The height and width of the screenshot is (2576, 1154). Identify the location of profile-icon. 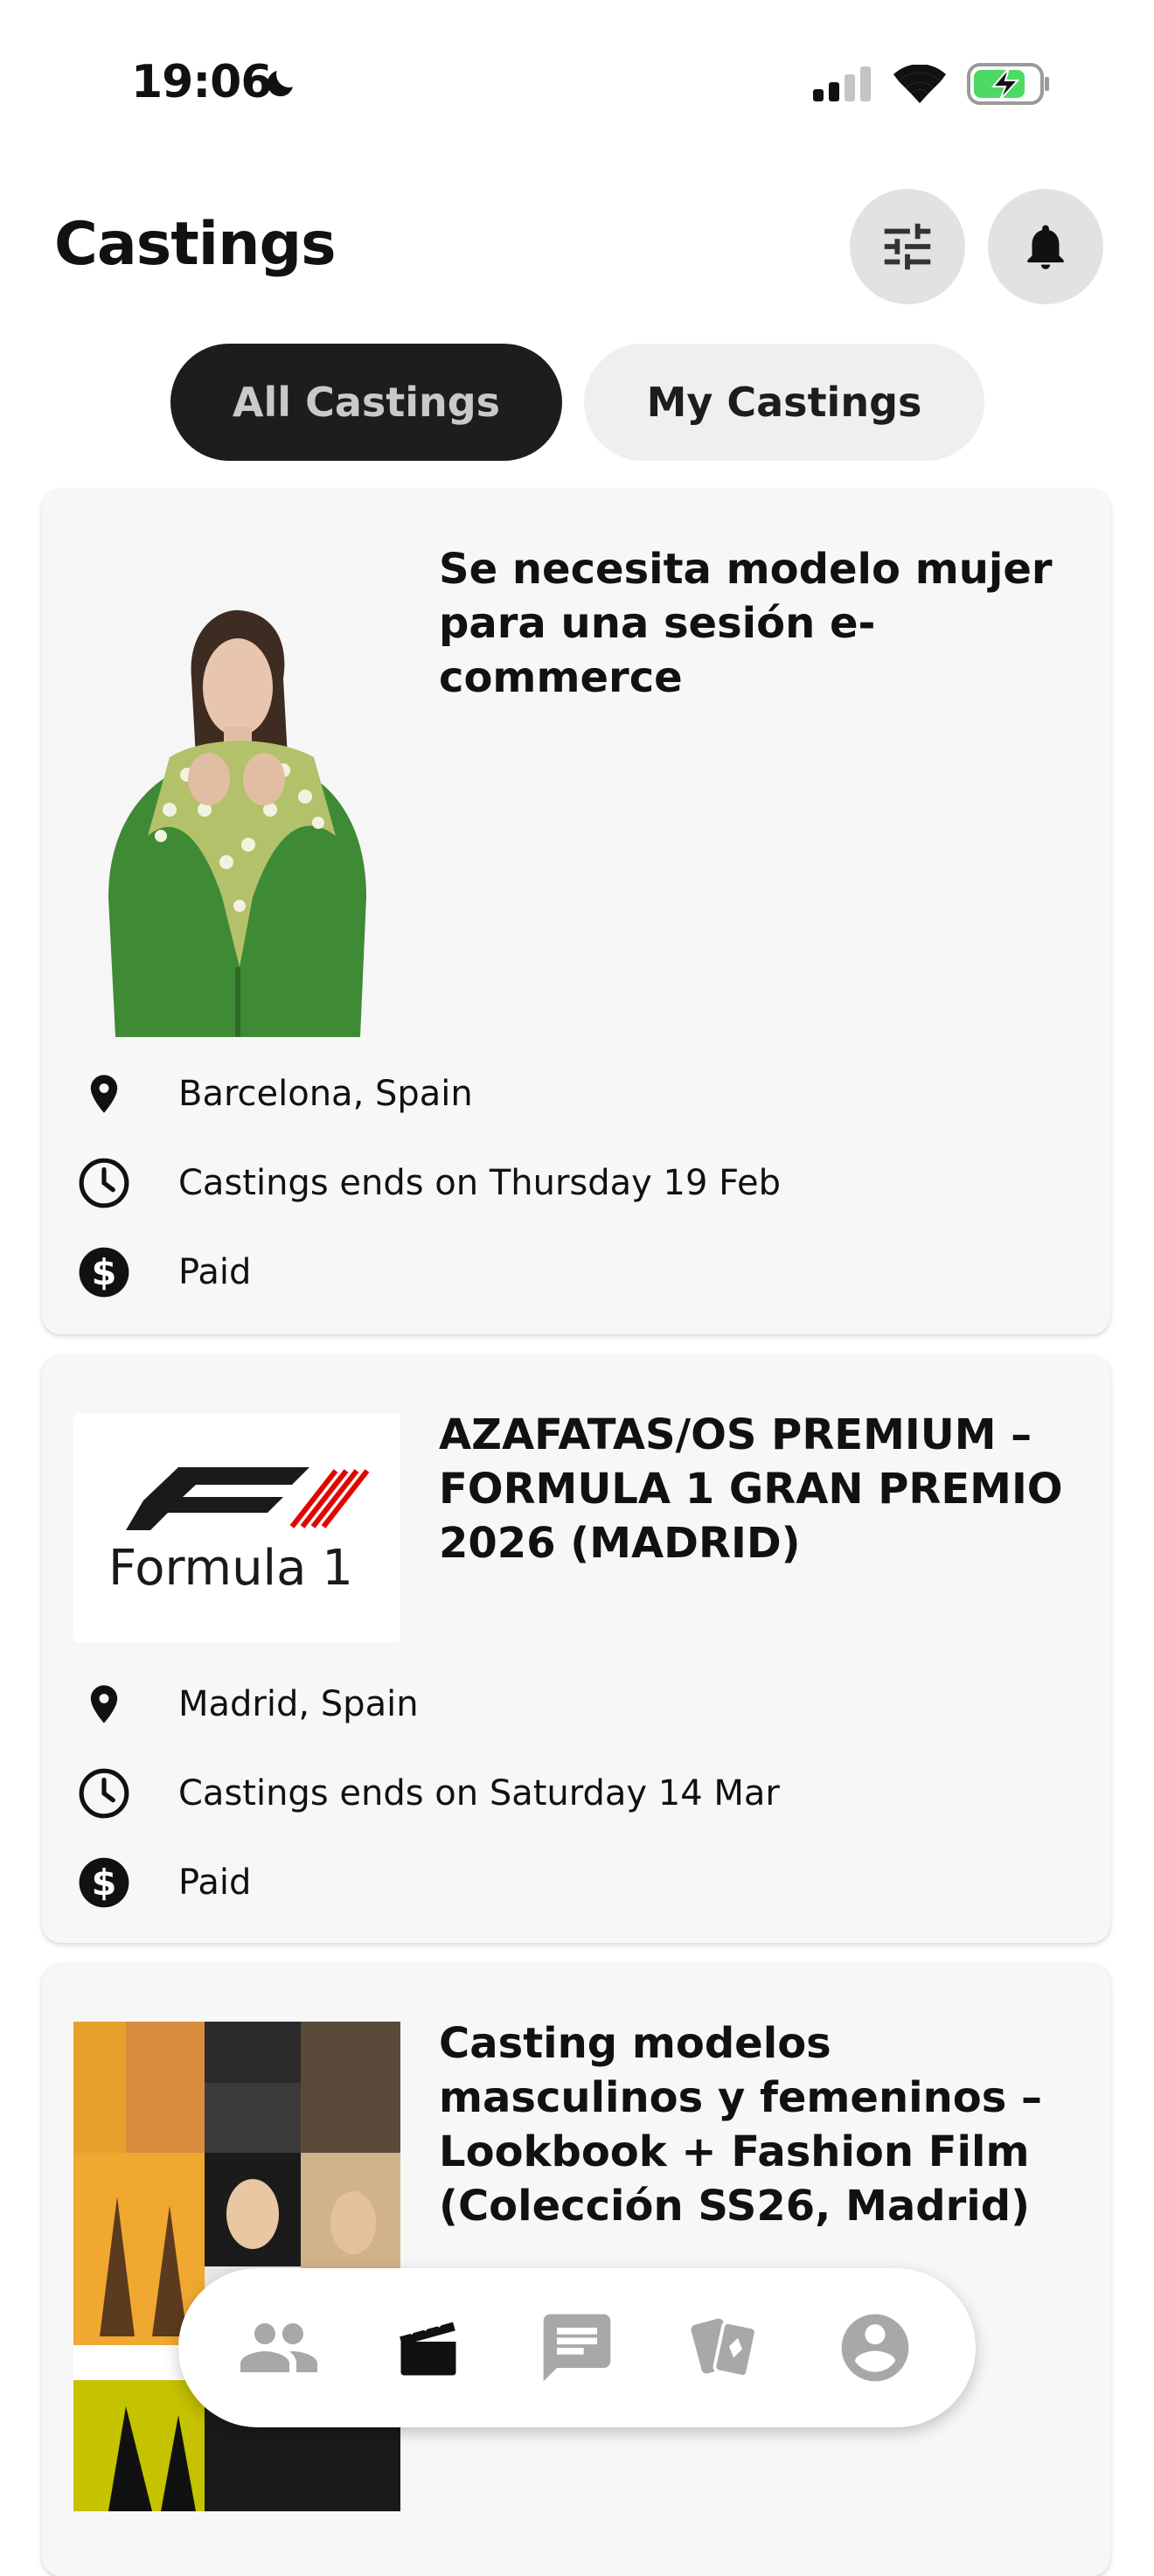
(875, 2348).